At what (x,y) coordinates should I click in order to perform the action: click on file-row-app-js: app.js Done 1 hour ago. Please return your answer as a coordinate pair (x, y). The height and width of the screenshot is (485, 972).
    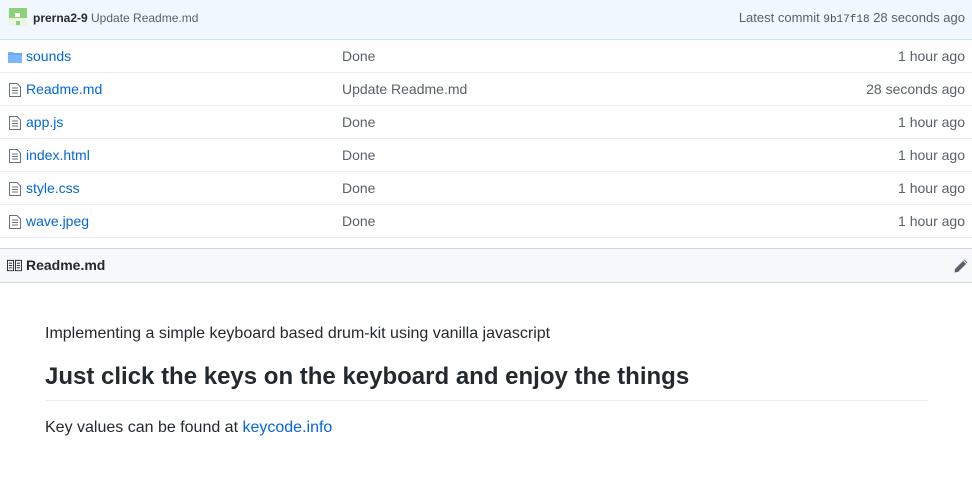
    Looking at the image, I should click on (486, 122).